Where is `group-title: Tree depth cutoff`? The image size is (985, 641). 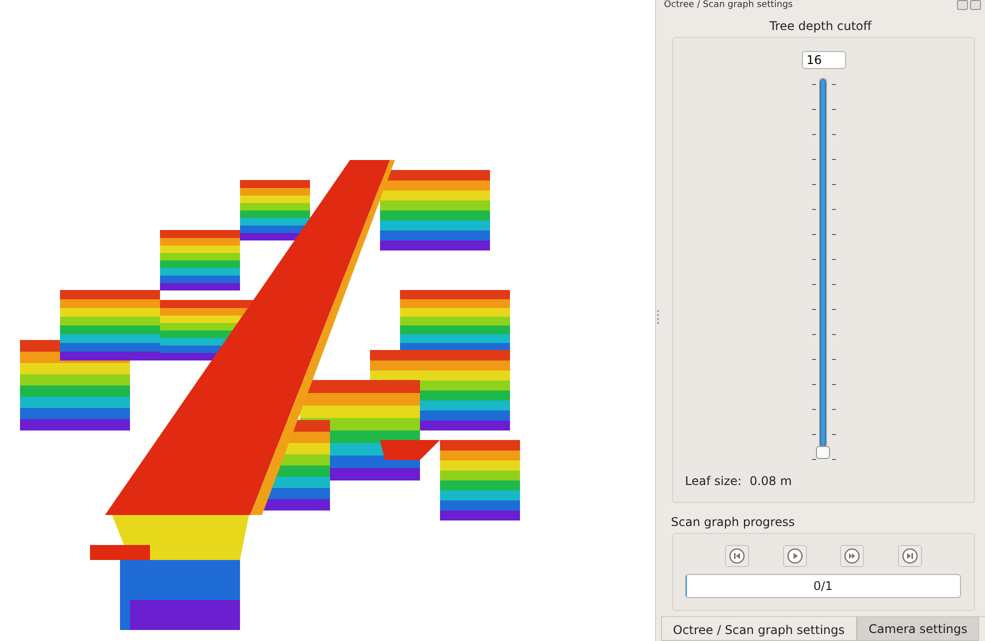 group-title: Tree depth cutoff is located at coordinates (820, 26).